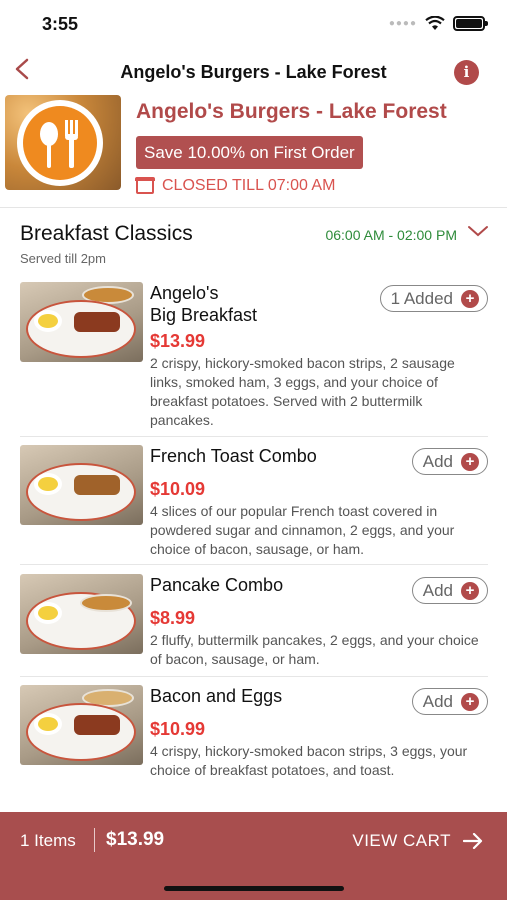 This screenshot has height=900, width=507. I want to click on cart-total: $13.99, so click(135, 839).